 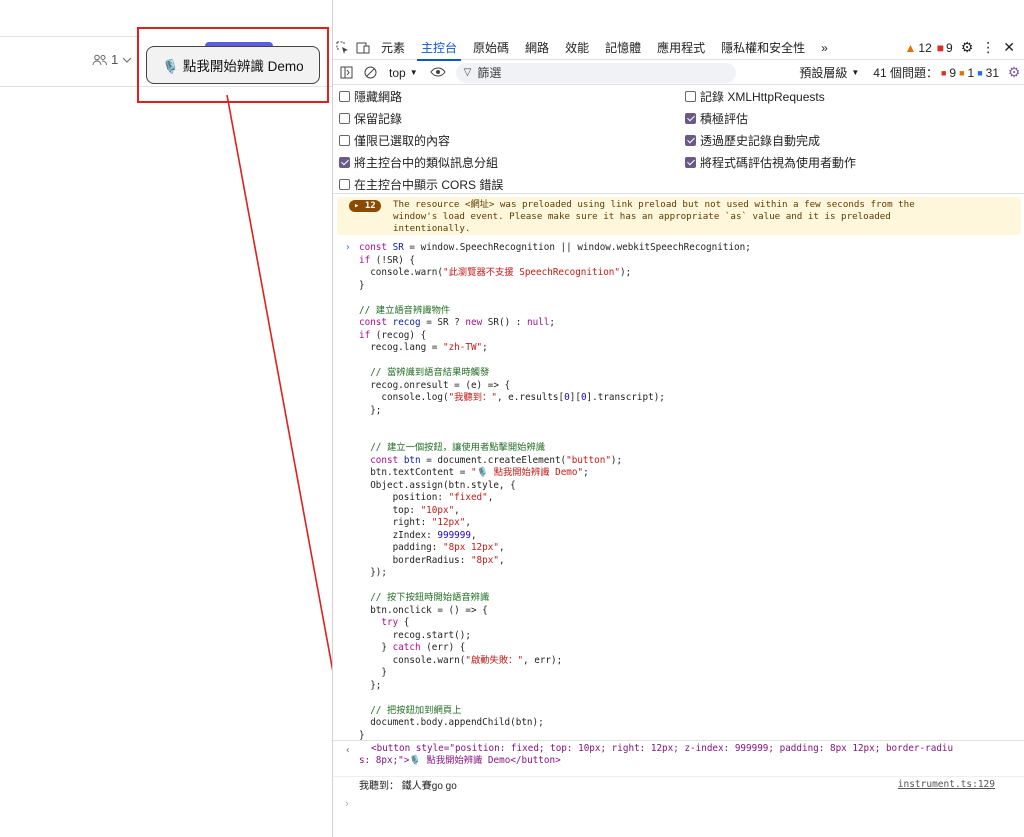 What do you see at coordinates (440, 73) in the screenshot?
I see `live-expression-eye-icon` at bounding box center [440, 73].